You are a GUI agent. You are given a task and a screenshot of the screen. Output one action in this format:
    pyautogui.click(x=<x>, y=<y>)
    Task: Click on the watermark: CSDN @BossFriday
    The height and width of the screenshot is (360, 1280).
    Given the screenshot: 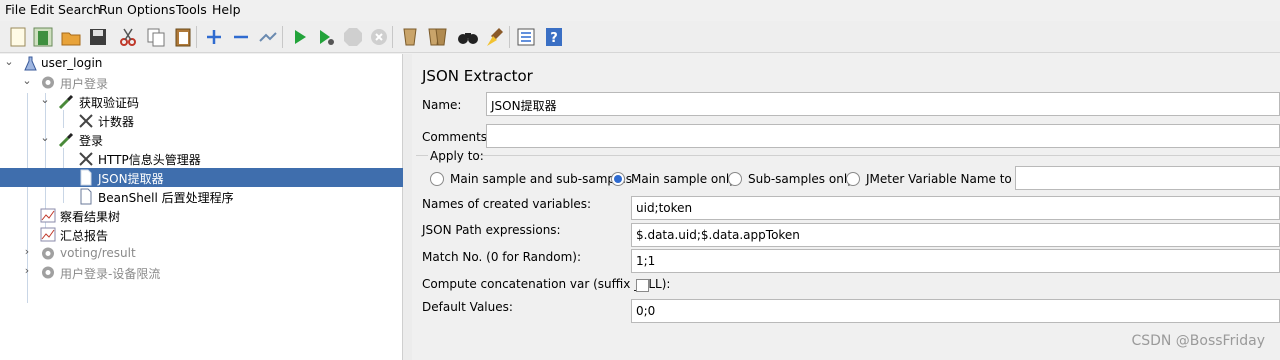 What is the action you would take?
    pyautogui.click(x=1198, y=341)
    